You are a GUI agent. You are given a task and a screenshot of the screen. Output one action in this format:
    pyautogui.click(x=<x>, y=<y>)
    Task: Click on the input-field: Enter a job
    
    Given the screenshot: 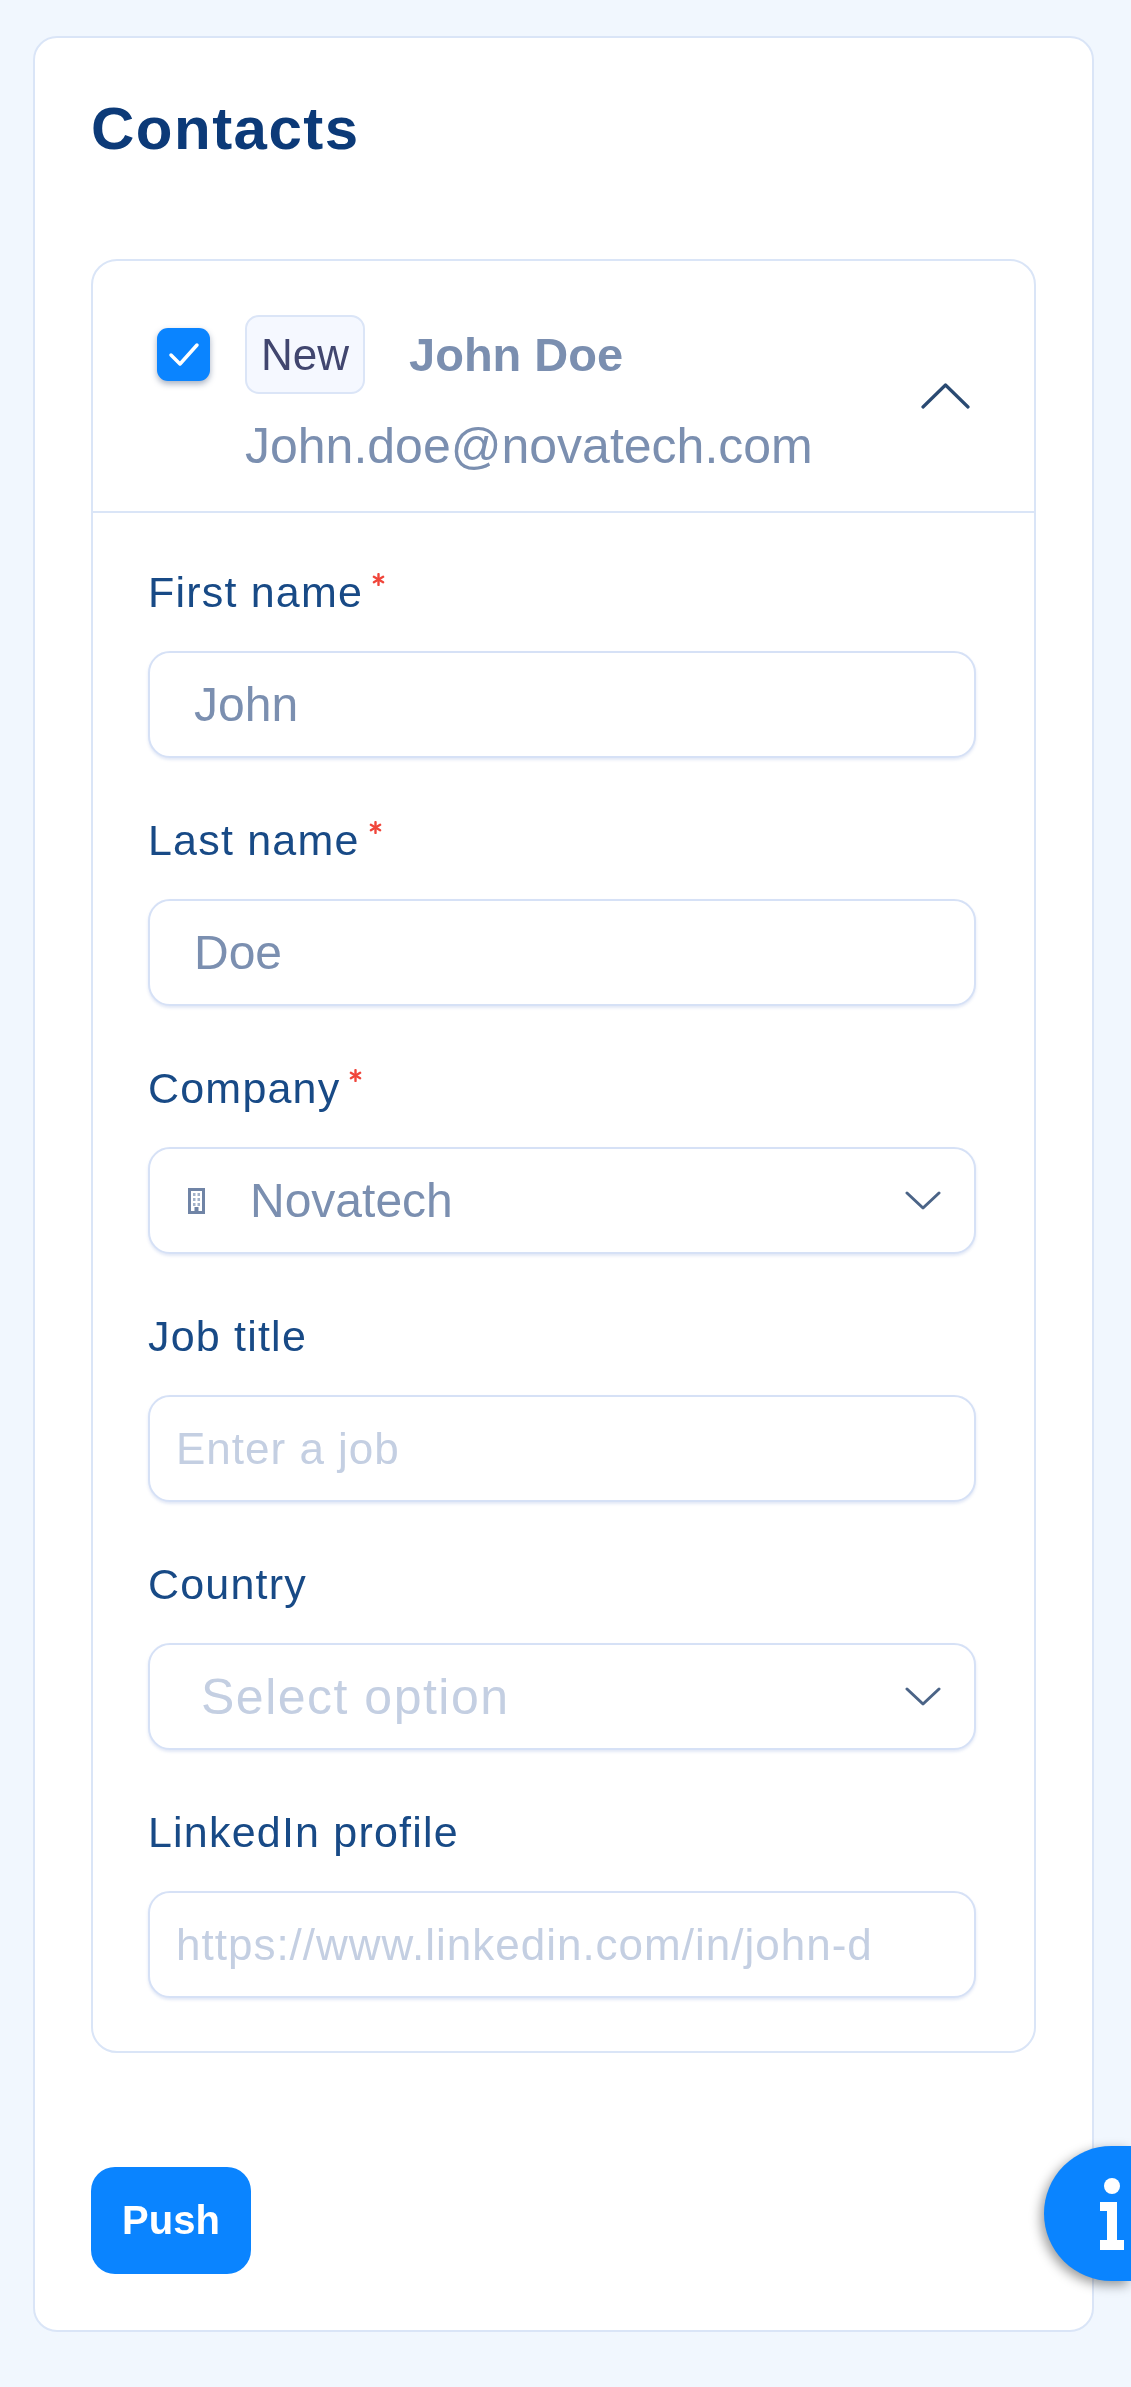 What is the action you would take?
    pyautogui.click(x=562, y=1448)
    